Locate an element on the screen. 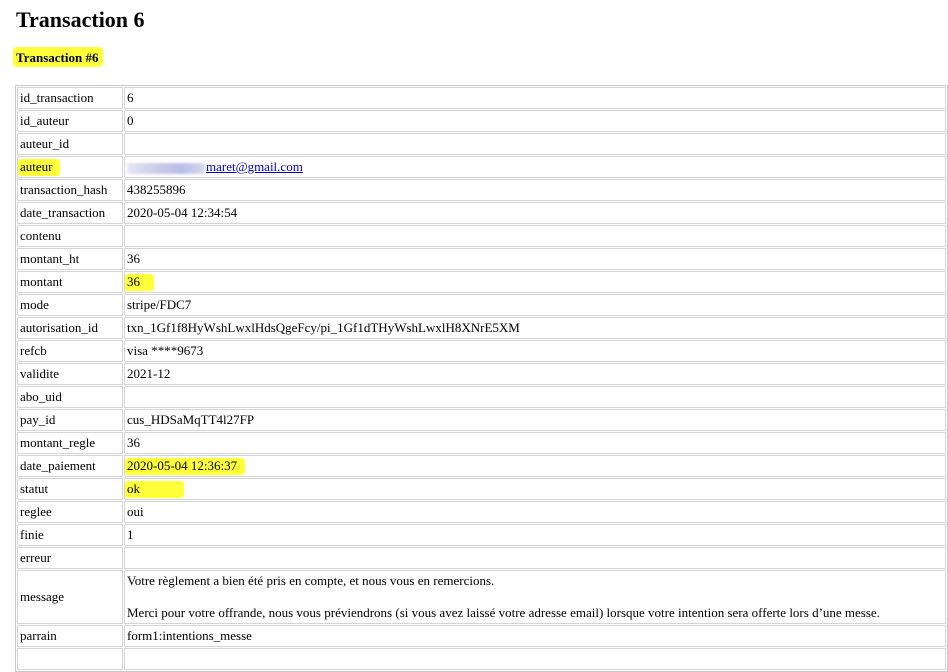 This screenshot has height=672, width=948. table-row: parrain form1:intentions_messe is located at coordinates (481, 636).